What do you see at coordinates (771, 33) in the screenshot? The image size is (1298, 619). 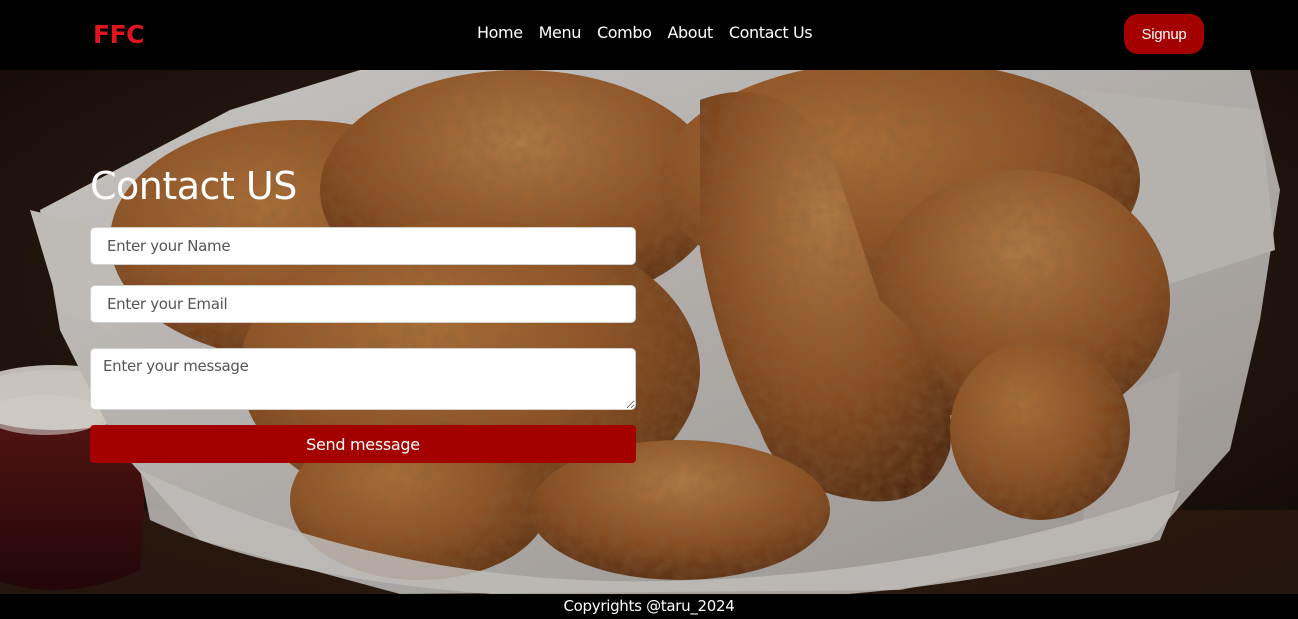 I see `nav-link-contact-us: Contact Us` at bounding box center [771, 33].